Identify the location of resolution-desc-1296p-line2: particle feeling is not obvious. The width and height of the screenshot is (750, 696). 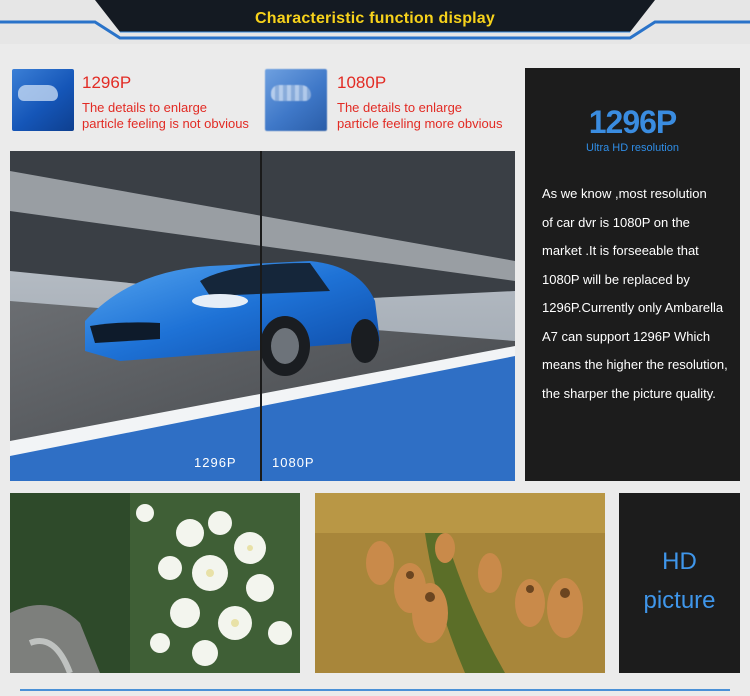
(165, 123).